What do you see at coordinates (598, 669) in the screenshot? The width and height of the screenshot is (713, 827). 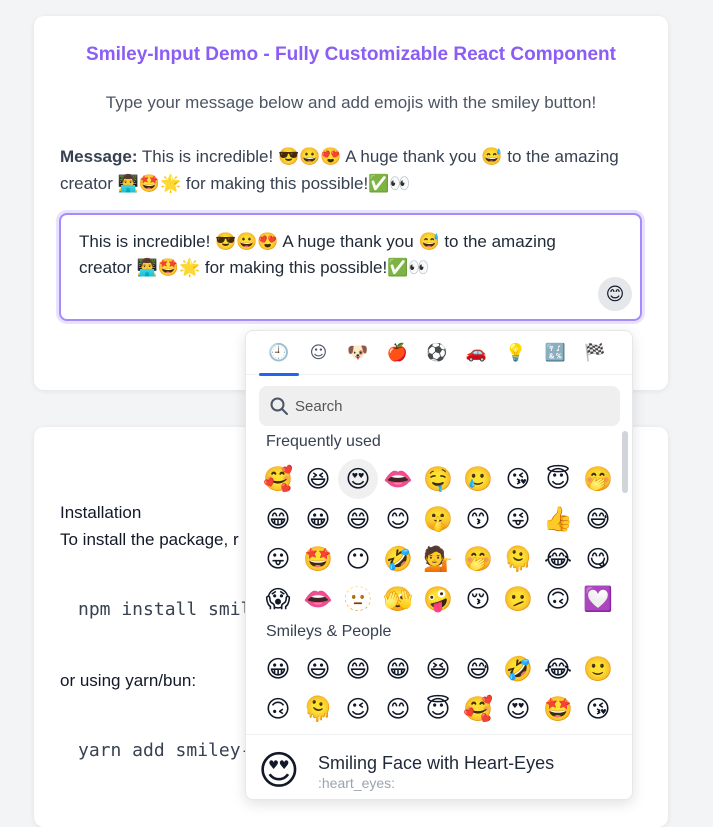 I see `emoji-item: 🙂` at bounding box center [598, 669].